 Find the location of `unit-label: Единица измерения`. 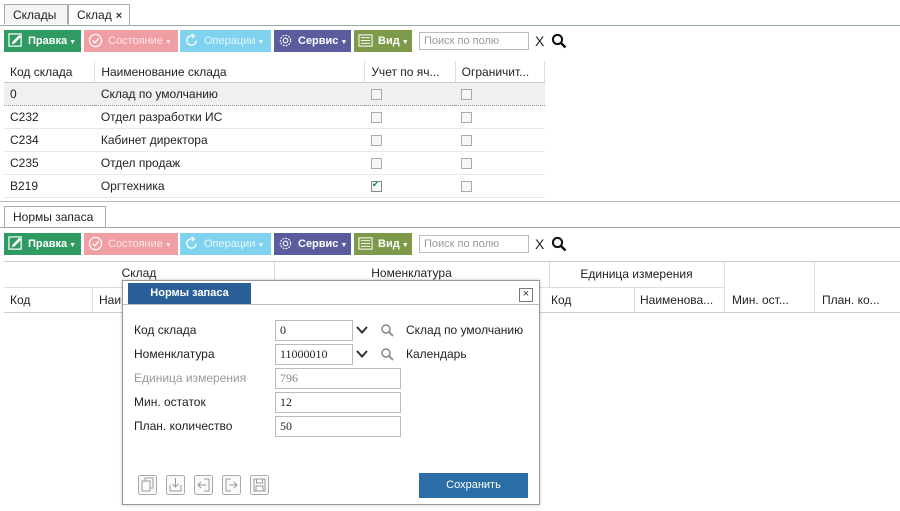

unit-label: Единица измерения is located at coordinates (190, 378).